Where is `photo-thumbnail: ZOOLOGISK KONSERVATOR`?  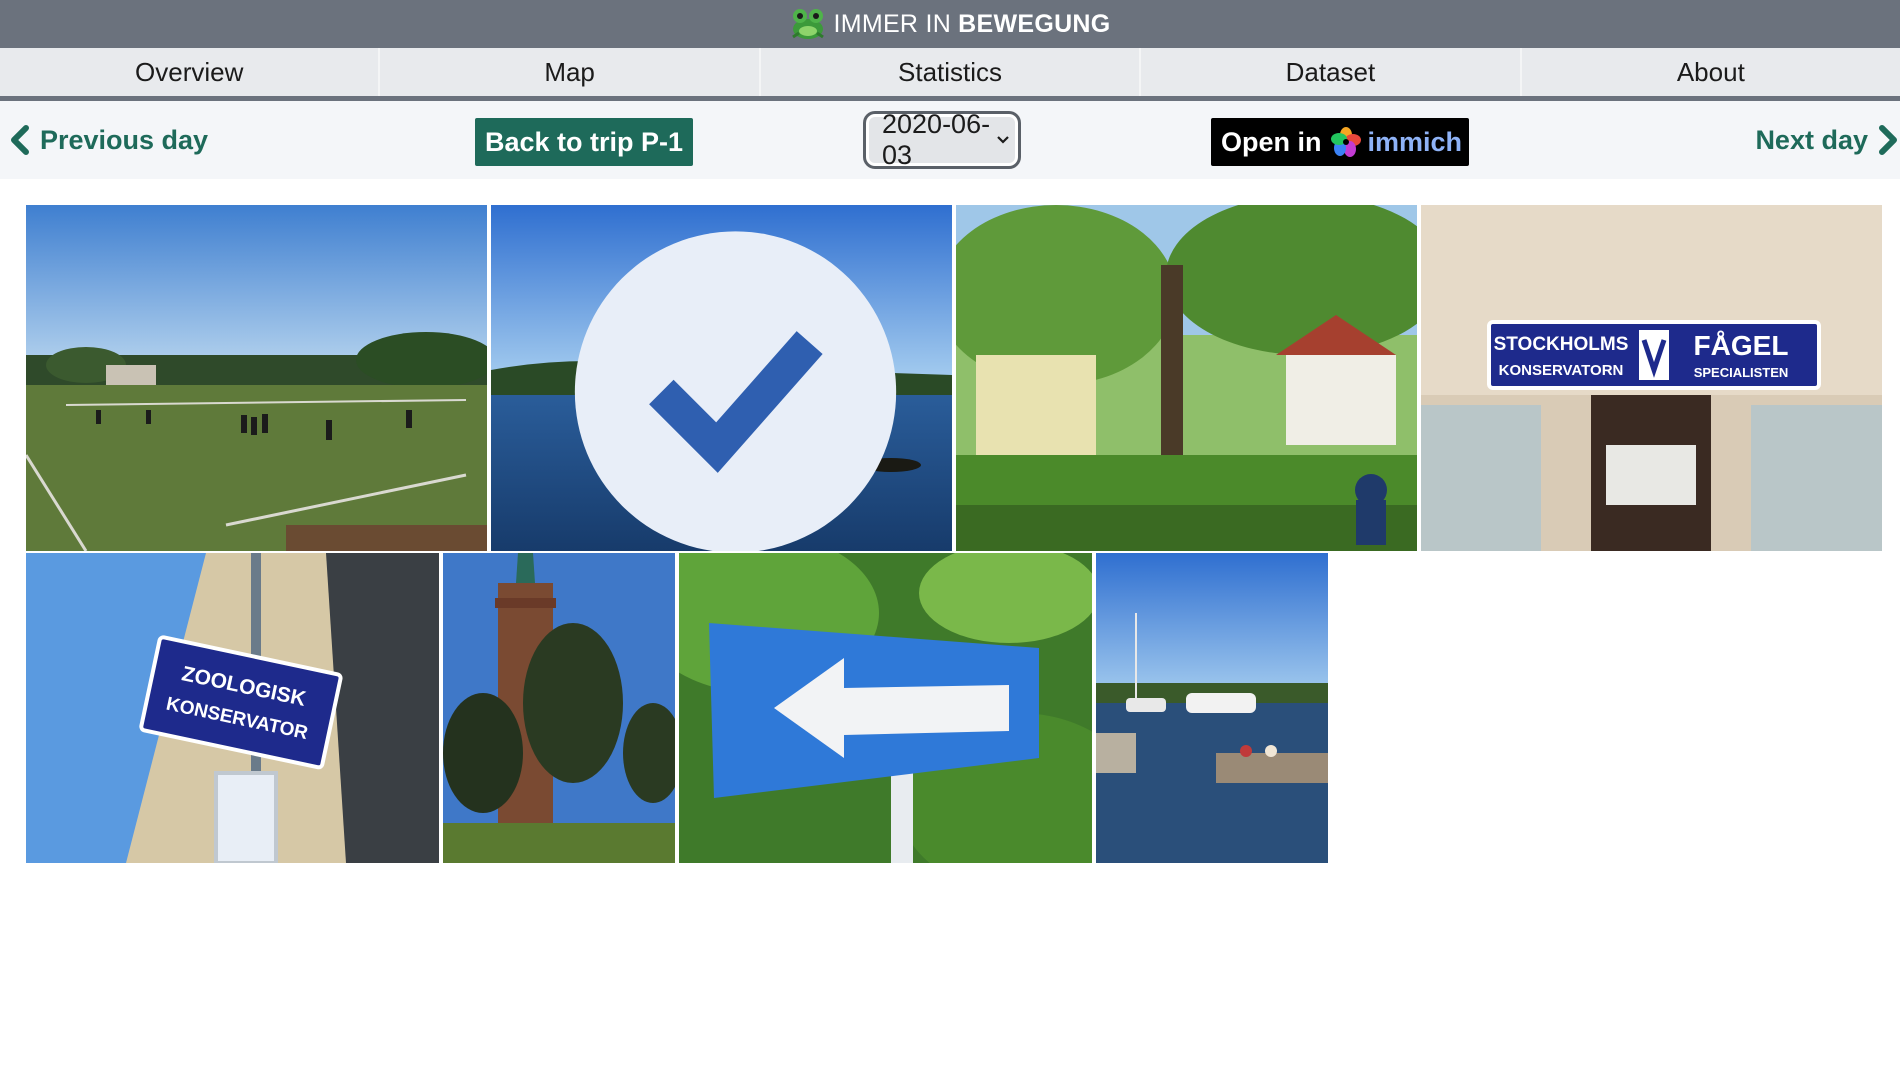
photo-thumbnail: ZOOLOGISK KONSERVATOR is located at coordinates (232, 708).